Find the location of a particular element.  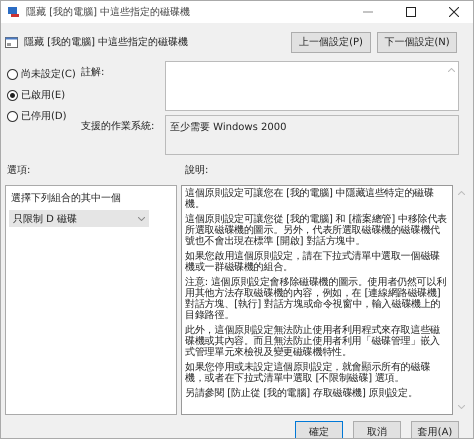

options-prompt: 選擇下列組合的其中一個 is located at coordinates (66, 198).